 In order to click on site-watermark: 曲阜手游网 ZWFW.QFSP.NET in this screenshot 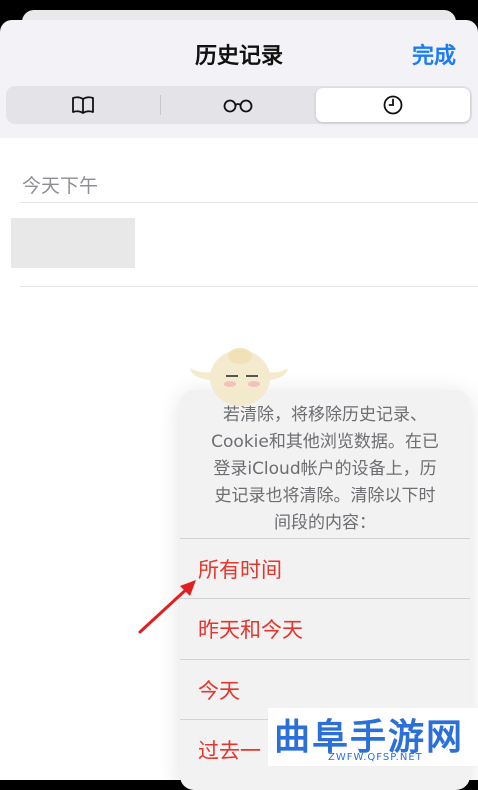, I will do `click(373, 737)`.